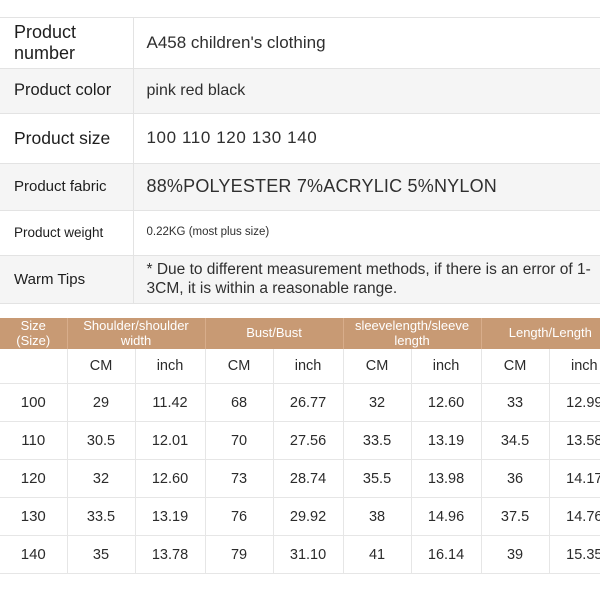 The height and width of the screenshot is (600, 600). What do you see at coordinates (308, 440) in the screenshot?
I see `cell-bust-inch: 27.56` at bounding box center [308, 440].